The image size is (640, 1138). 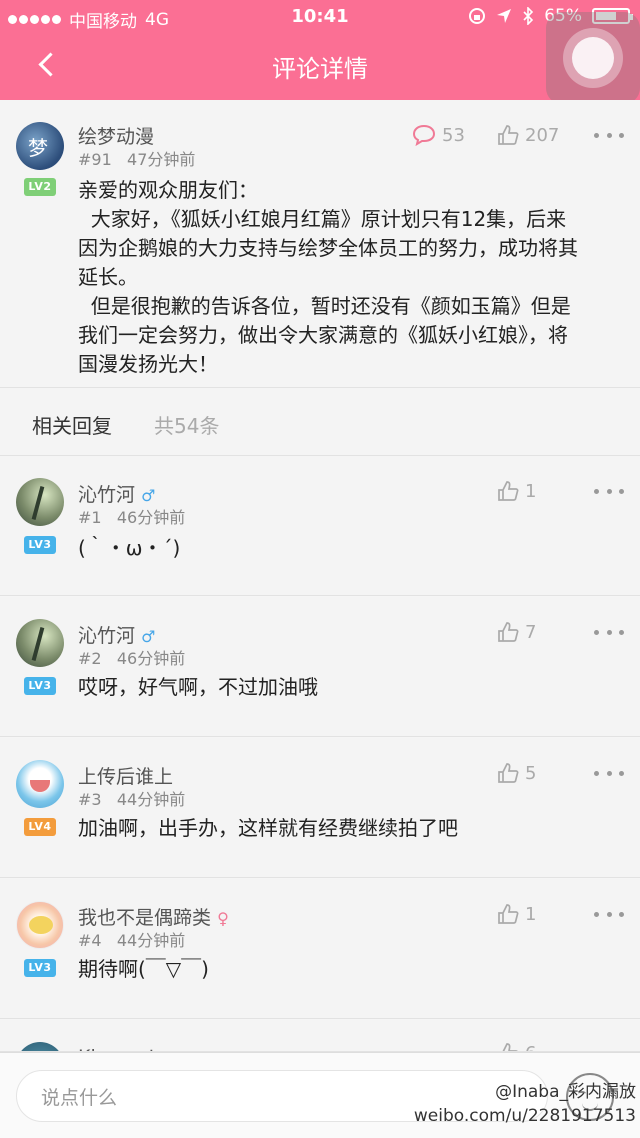 I want to click on reply-floor: #3, so click(x=90, y=799).